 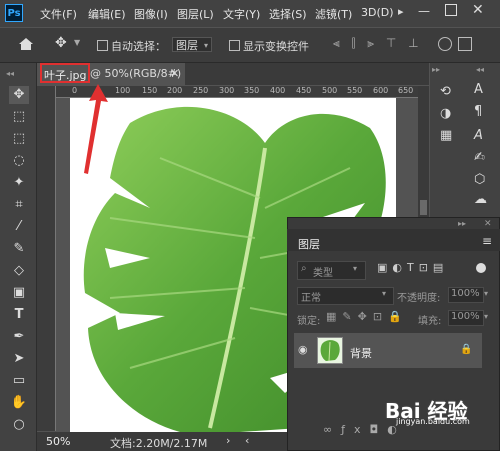 I want to click on document-tab-name: 叶子.jpg, so click(x=65, y=75).